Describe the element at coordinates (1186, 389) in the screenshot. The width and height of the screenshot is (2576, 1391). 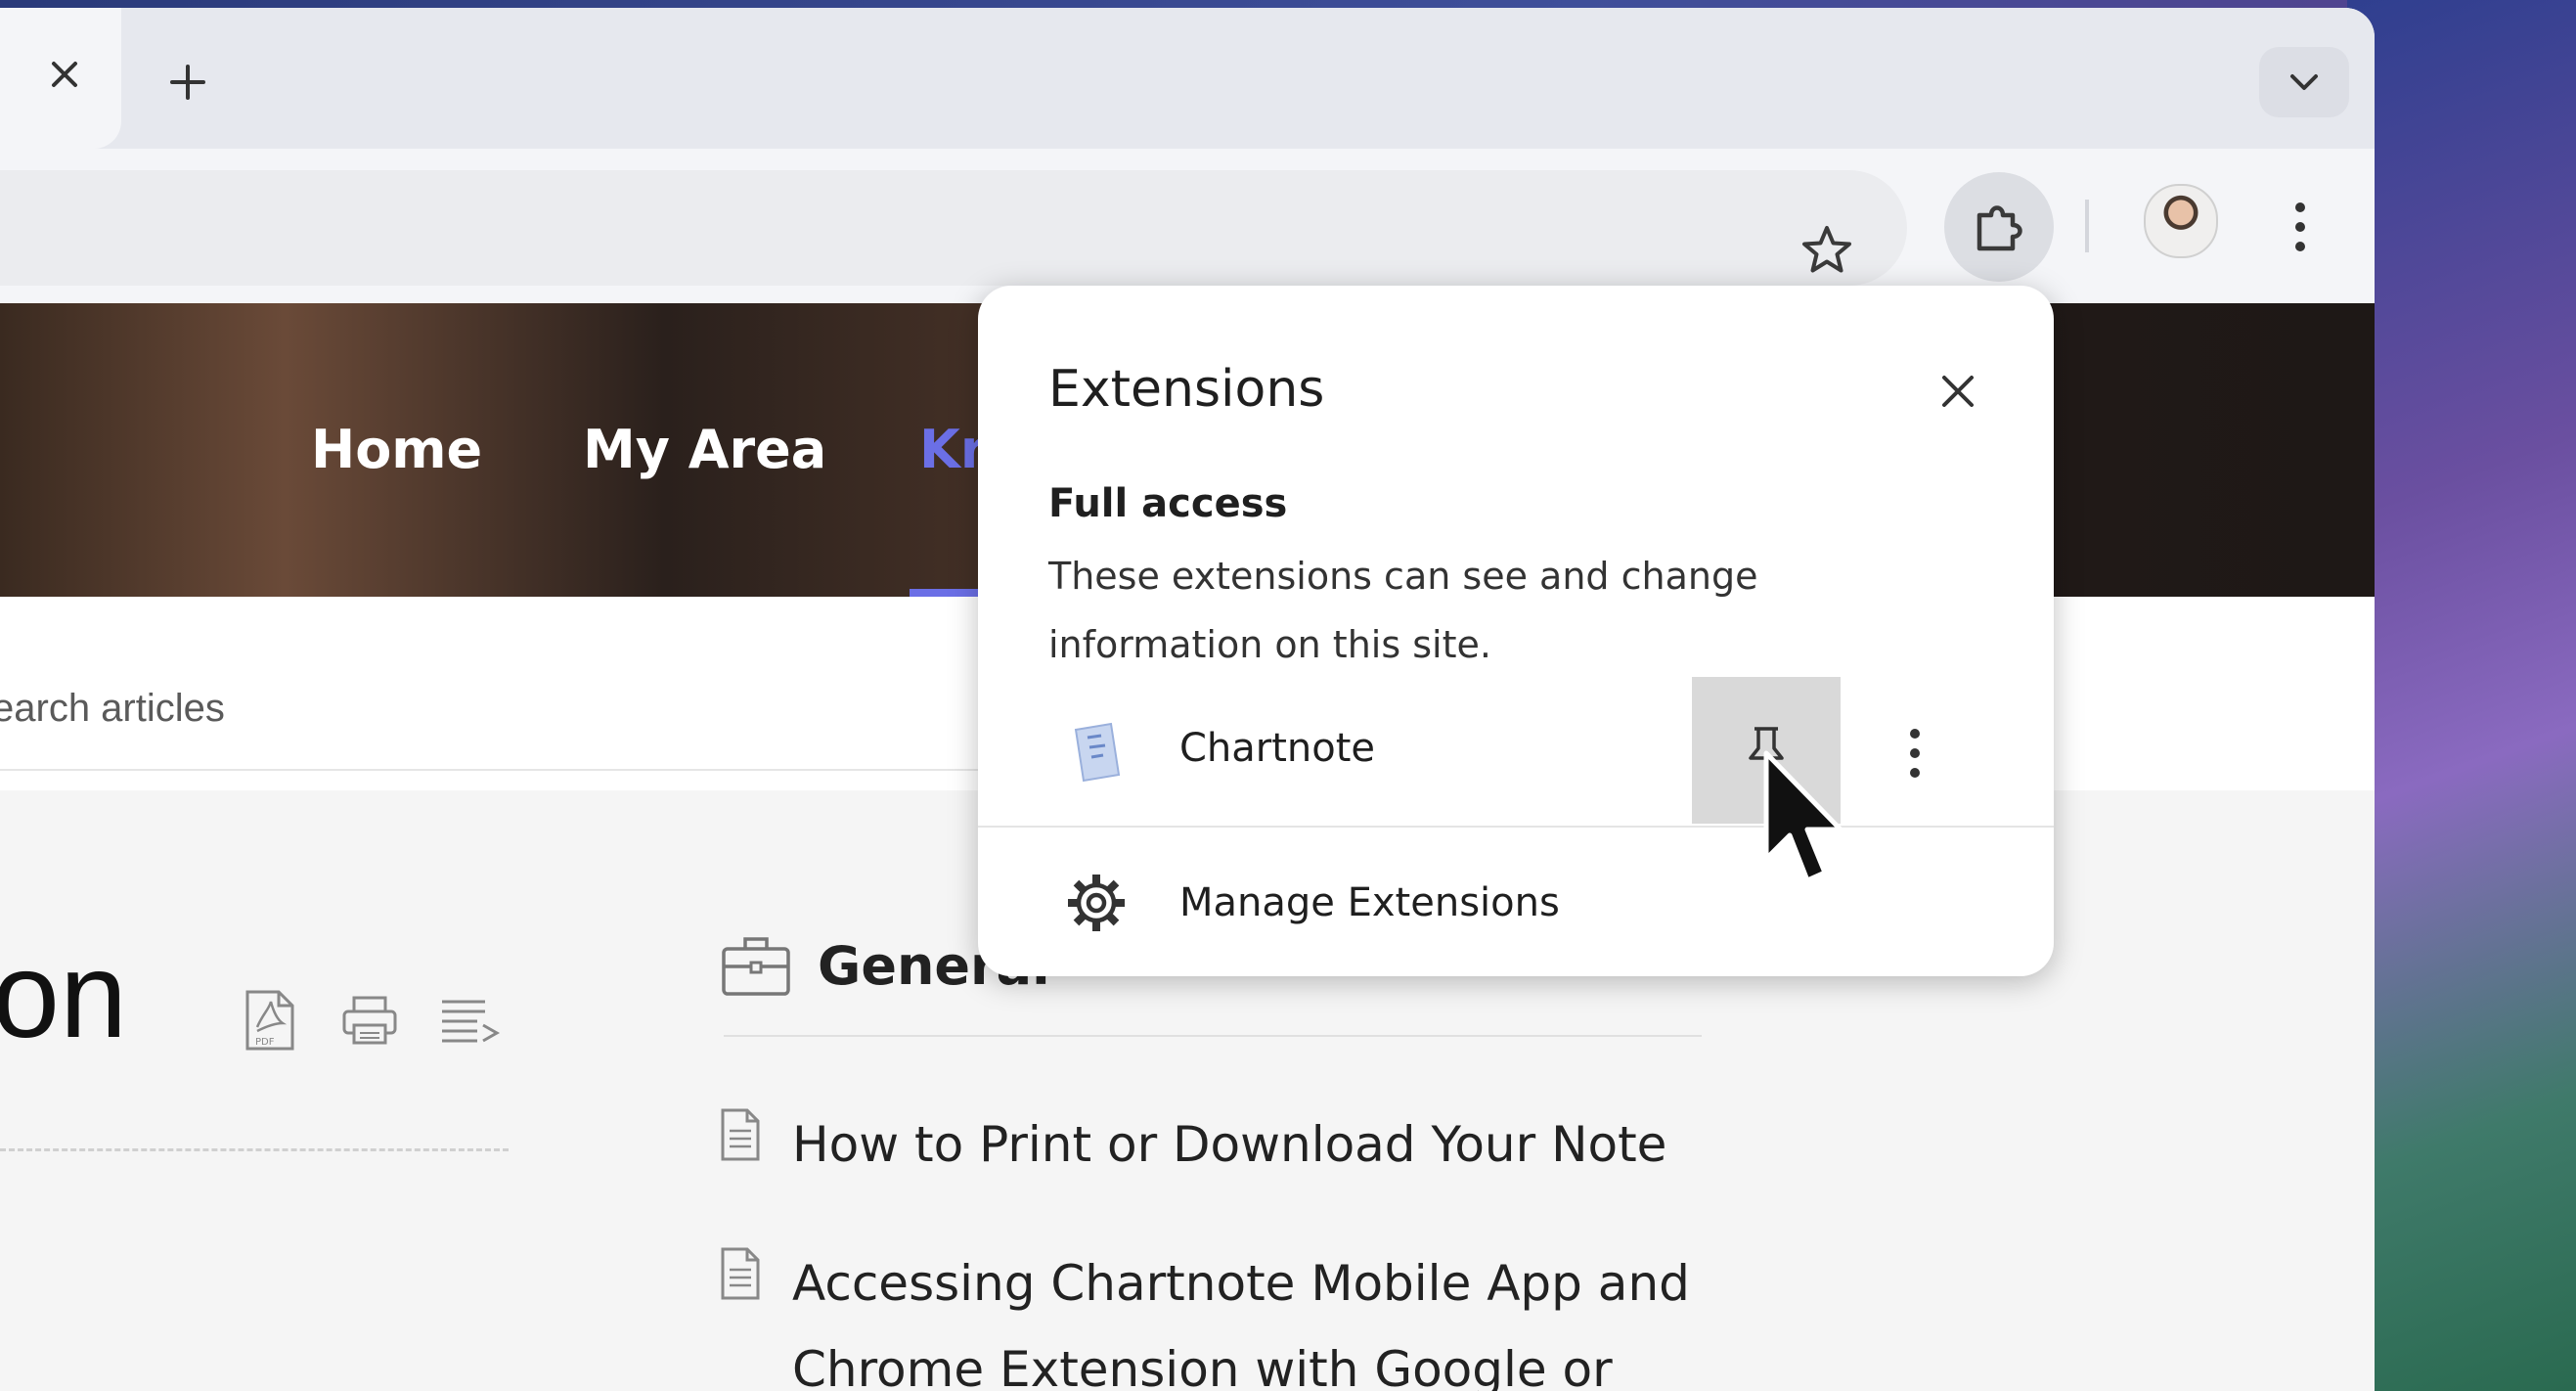
I see `popup-title: Extensions` at that location.